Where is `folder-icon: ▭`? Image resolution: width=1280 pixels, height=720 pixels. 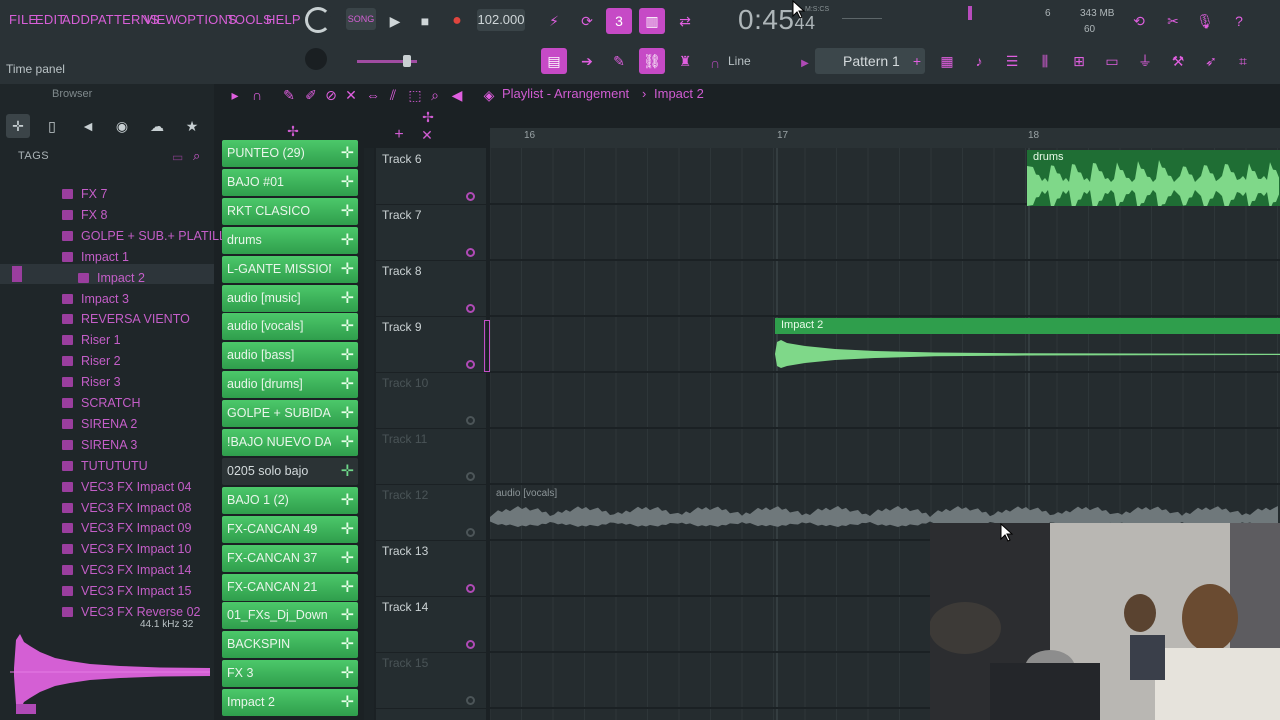
folder-icon: ▭ is located at coordinates (177, 157).